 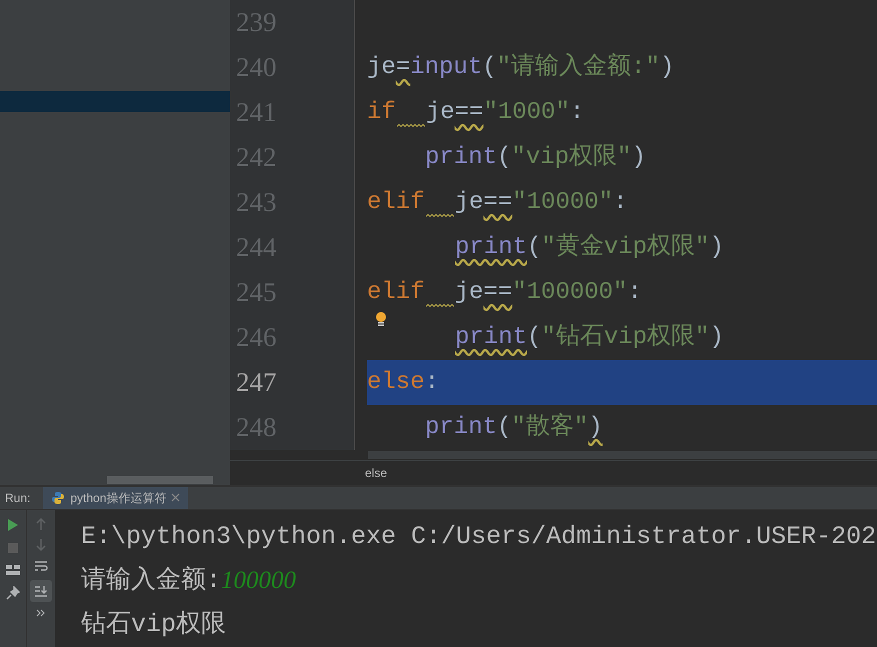 I want to click on soft-wrap-icon, so click(x=41, y=566).